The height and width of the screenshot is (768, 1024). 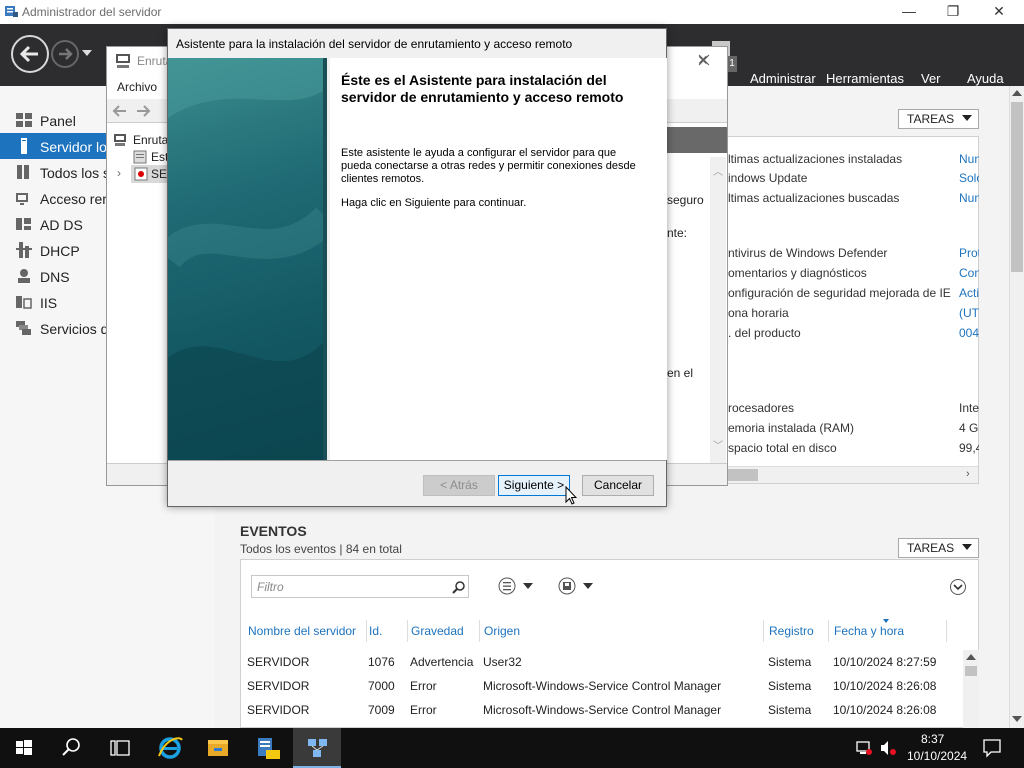 I want to click on tree-item-status: Est, so click(x=159, y=157).